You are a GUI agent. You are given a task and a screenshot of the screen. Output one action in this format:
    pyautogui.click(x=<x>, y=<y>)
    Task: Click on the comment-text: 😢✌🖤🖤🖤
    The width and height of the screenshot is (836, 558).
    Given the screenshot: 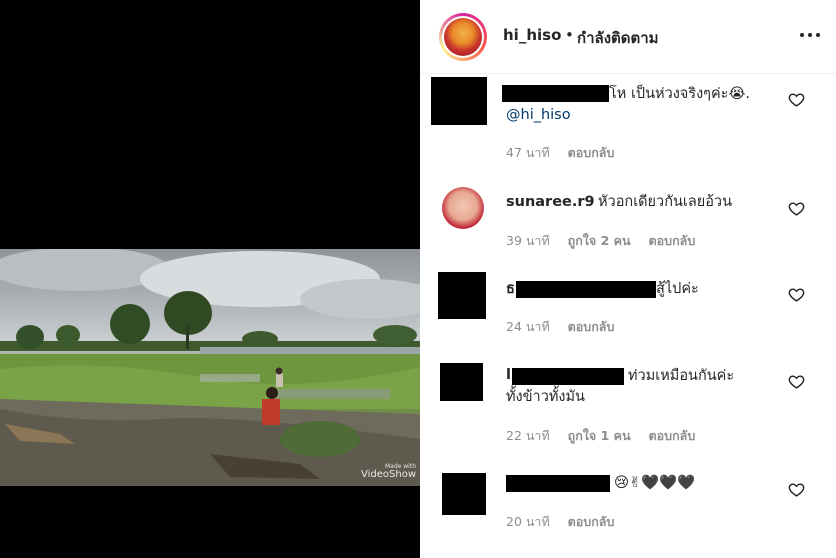 What is the action you would take?
    pyautogui.click(x=655, y=483)
    